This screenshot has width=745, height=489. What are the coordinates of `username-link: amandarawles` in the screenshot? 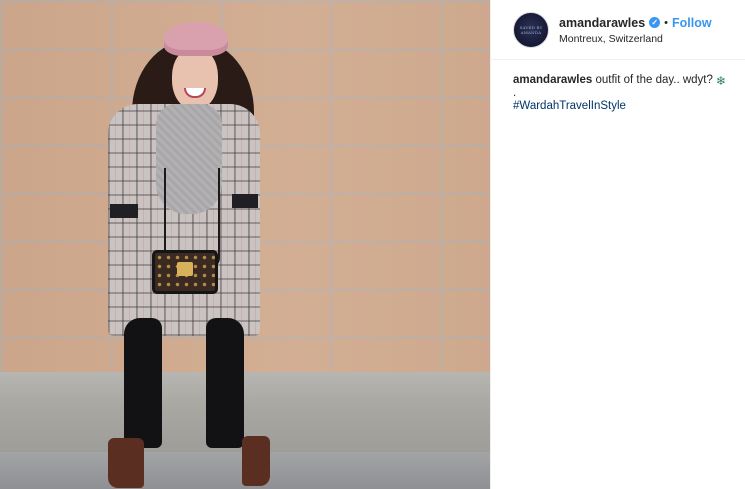 It's located at (602, 23).